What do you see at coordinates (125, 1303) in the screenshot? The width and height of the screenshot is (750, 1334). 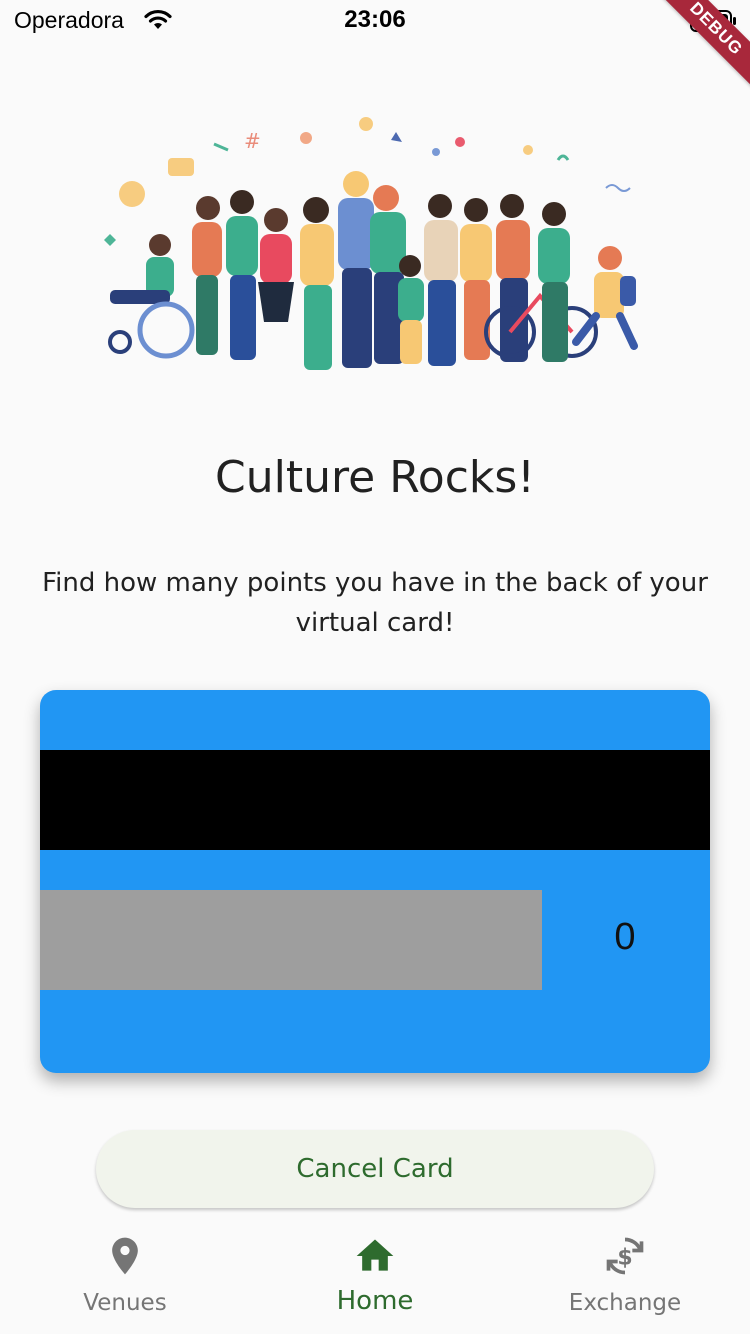 I see `nav-label-venues: Venues` at bounding box center [125, 1303].